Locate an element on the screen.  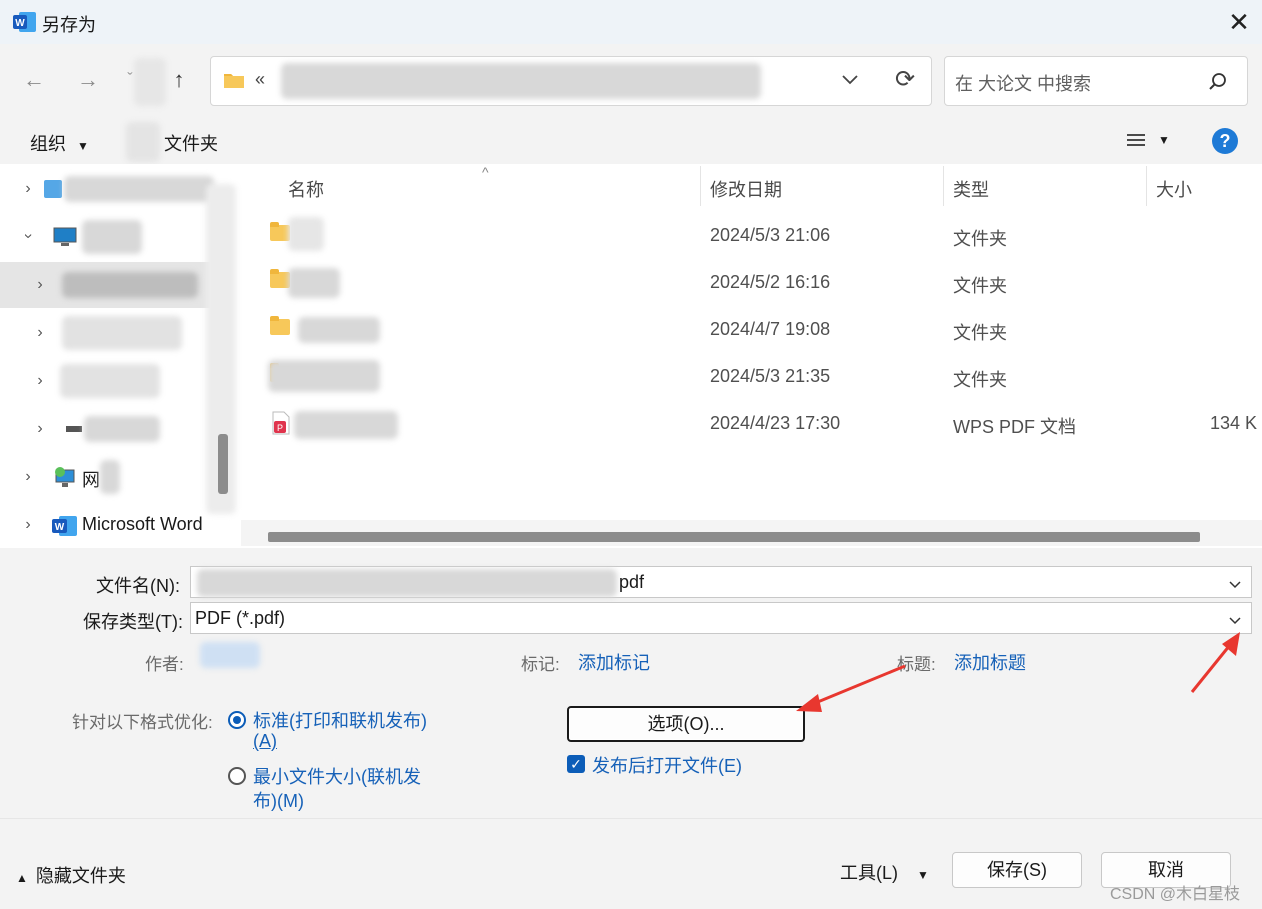
annotation-arrow-to-options is located at coordinates (856, 686).